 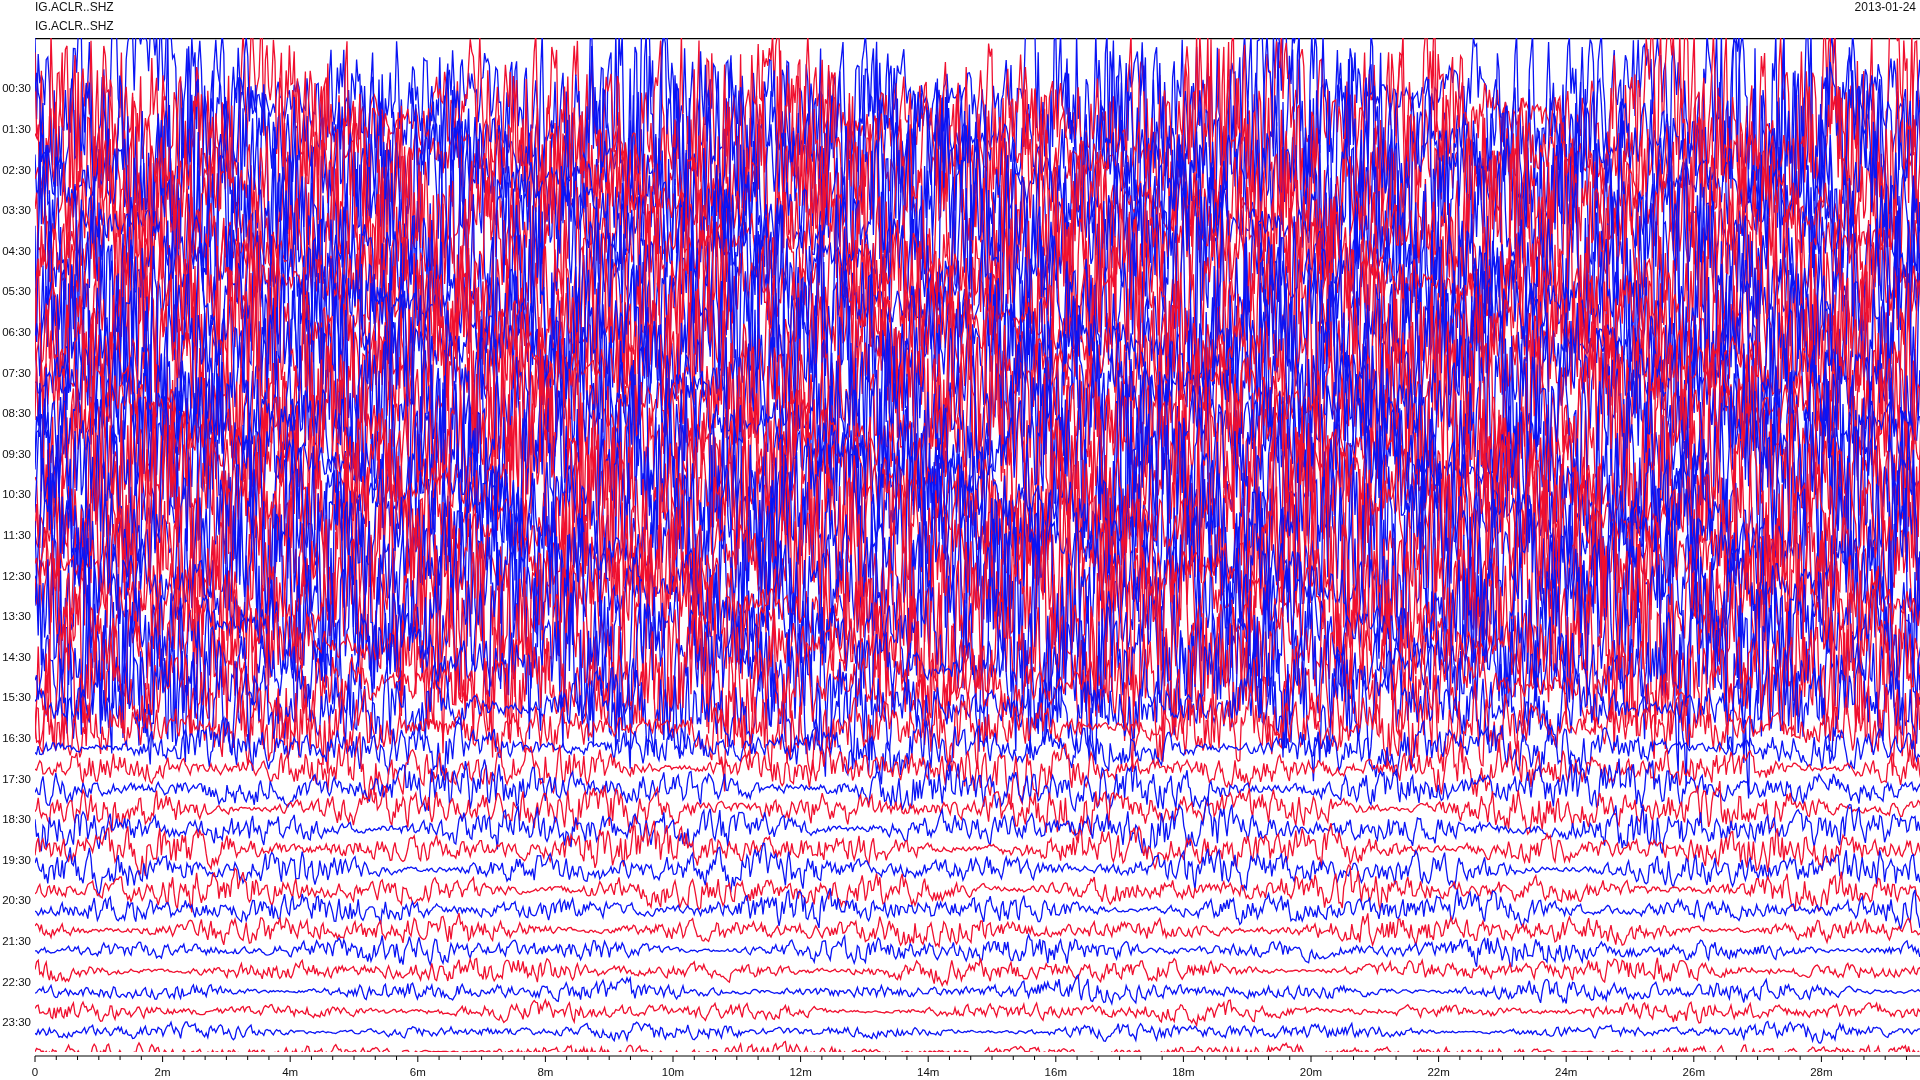 What do you see at coordinates (545, 1072) in the screenshot?
I see `minute-label: 8m` at bounding box center [545, 1072].